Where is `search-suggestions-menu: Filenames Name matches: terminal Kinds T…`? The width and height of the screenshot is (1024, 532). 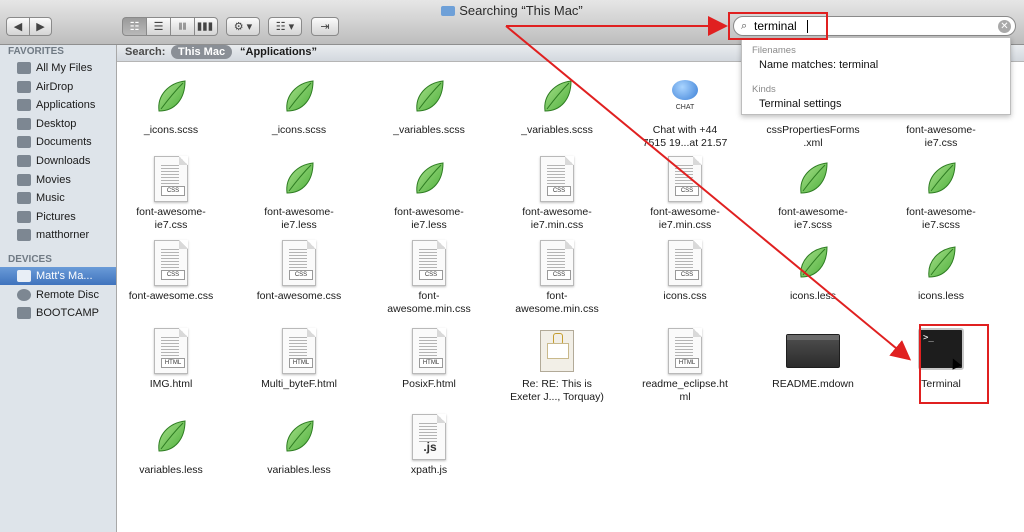
search-suggestions-menu: Filenames Name matches: terminal Kinds T… is located at coordinates (876, 76).